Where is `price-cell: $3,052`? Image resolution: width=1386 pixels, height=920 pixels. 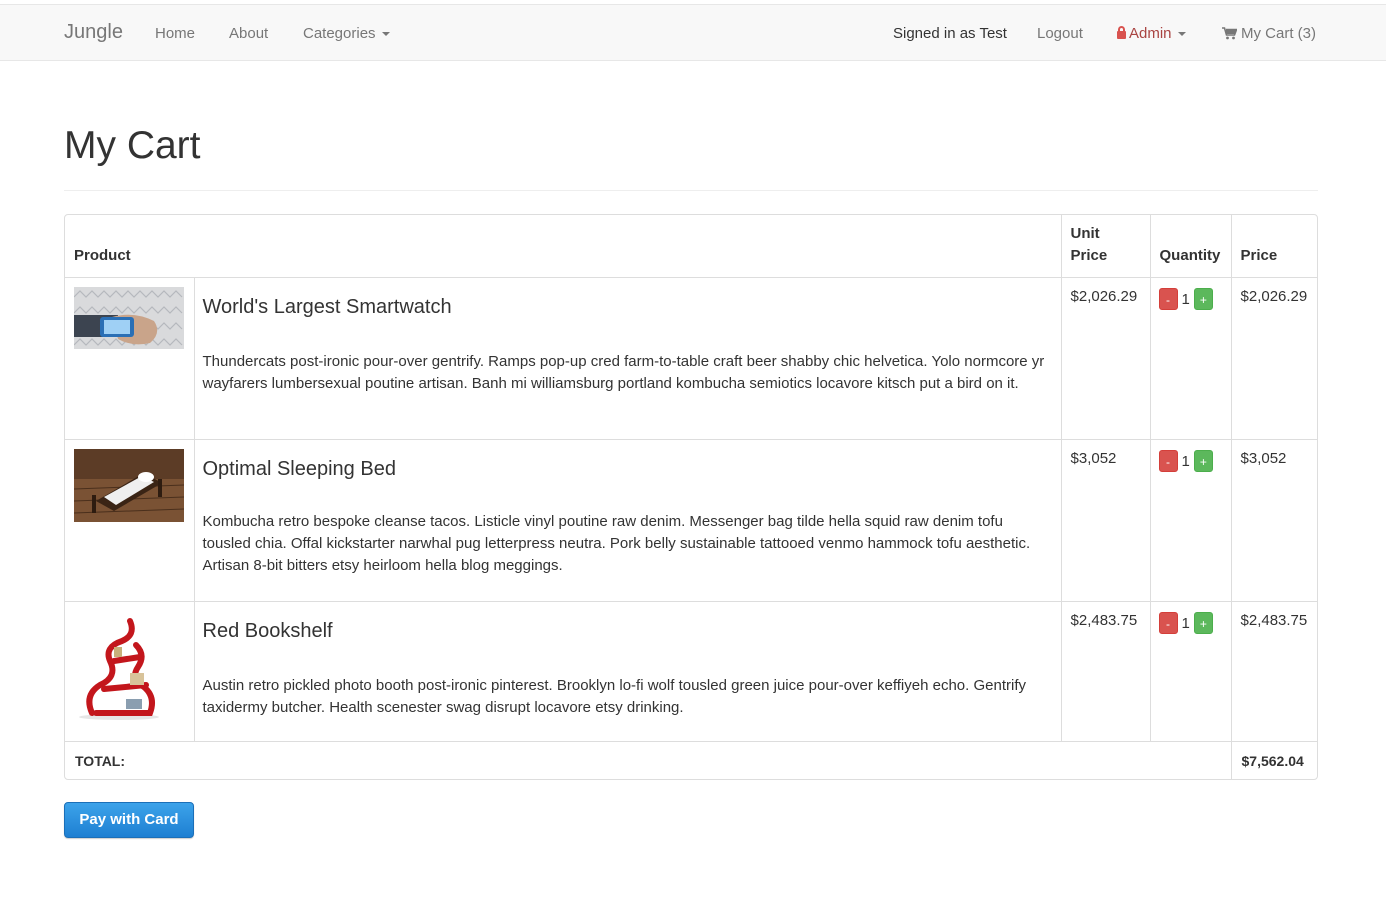
price-cell: $3,052 is located at coordinates (1273, 520).